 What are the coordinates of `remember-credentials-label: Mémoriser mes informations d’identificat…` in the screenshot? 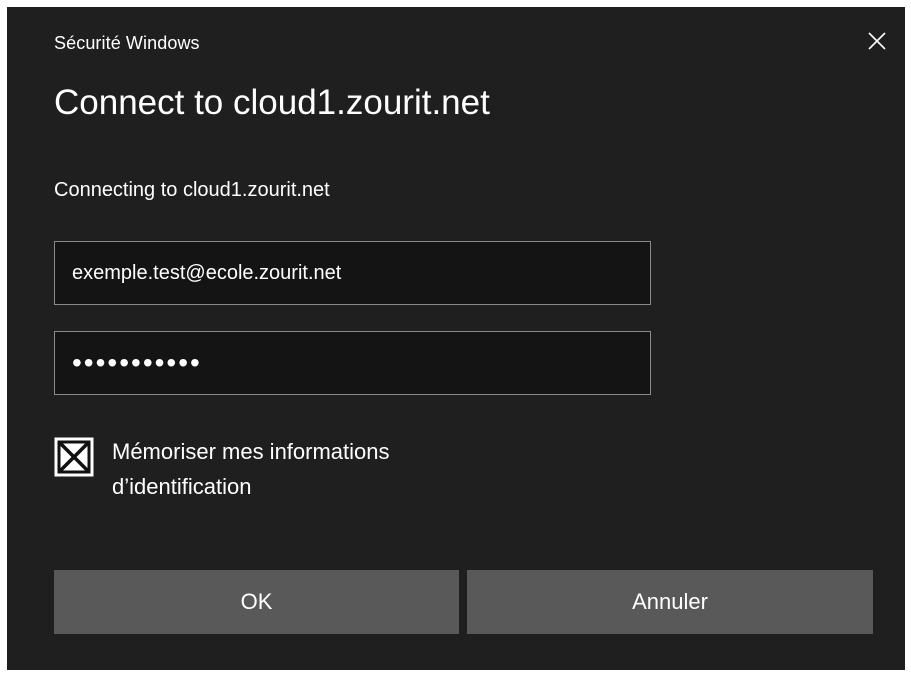 It's located at (251, 469).